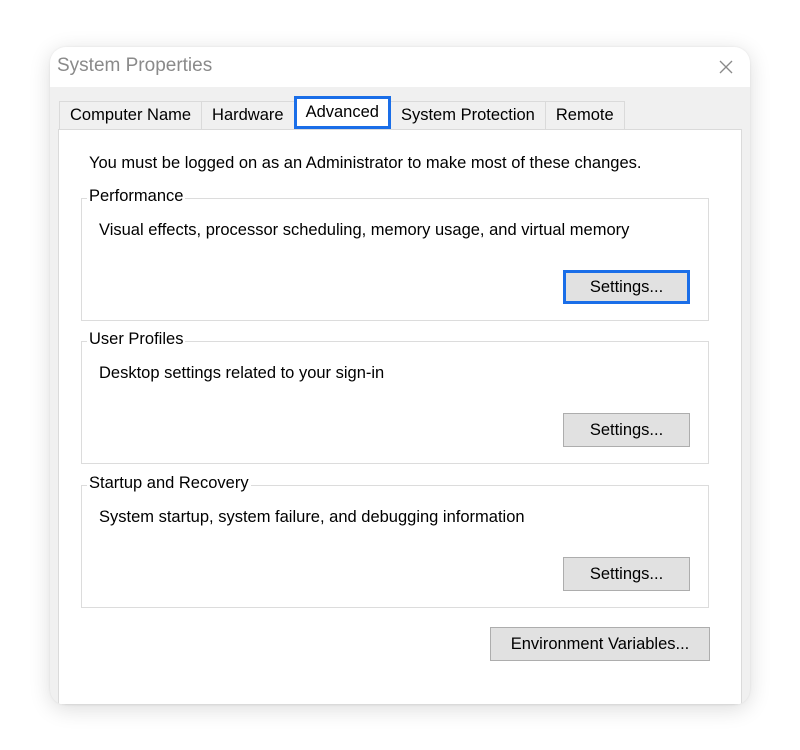  I want to click on tab-label: System Protection, so click(467, 115).